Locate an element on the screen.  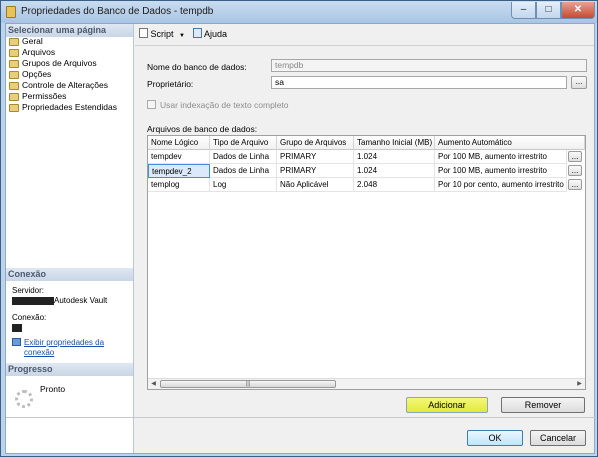
progress-area: Pronto is located at coordinates (69, 406).